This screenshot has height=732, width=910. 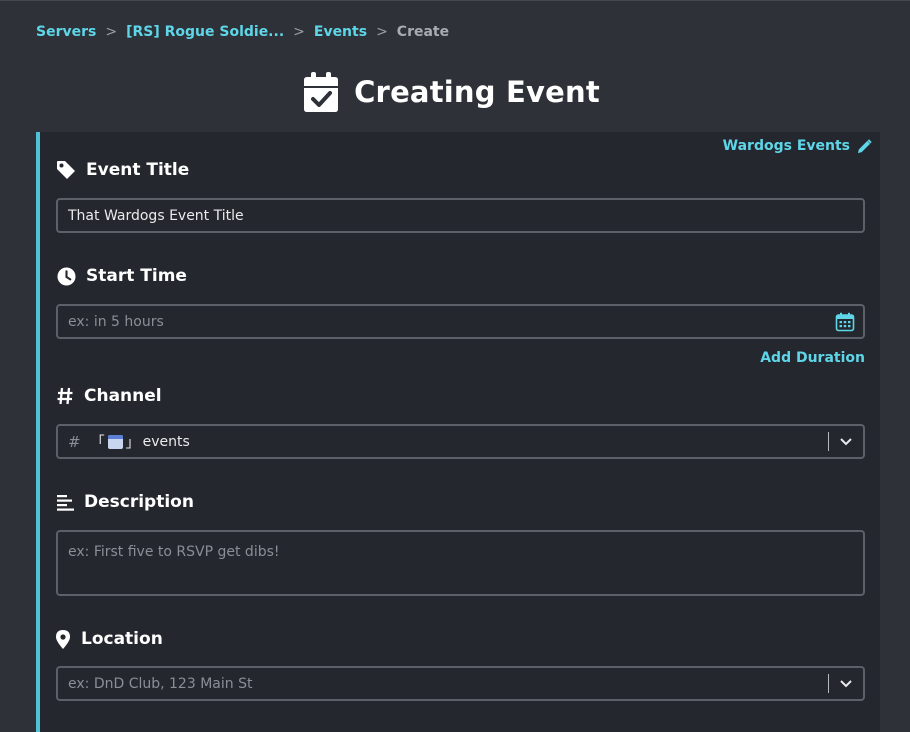 What do you see at coordinates (455, 0) in the screenshot?
I see `top-divider` at bounding box center [455, 0].